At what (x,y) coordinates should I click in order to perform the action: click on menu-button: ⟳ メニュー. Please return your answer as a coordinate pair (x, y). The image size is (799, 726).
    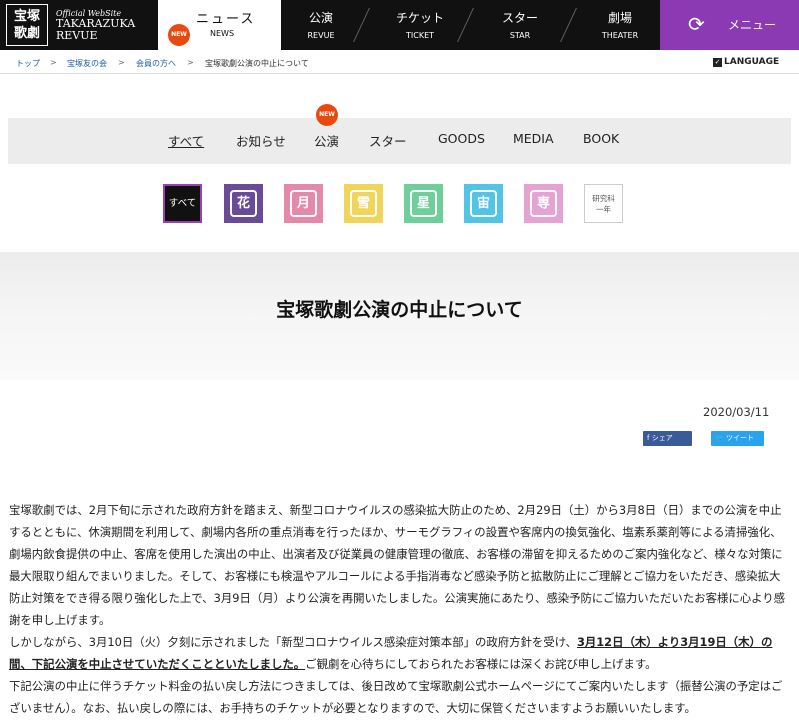
    Looking at the image, I should click on (729, 25).